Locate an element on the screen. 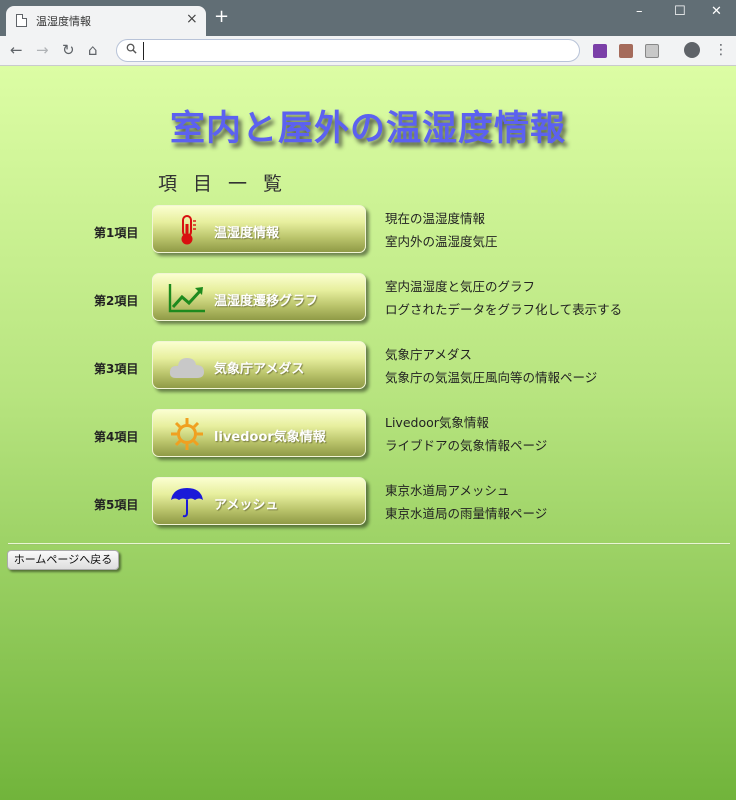 The width and height of the screenshot is (736, 800). item-description: 気象庁アメダス is located at coordinates (428, 354).